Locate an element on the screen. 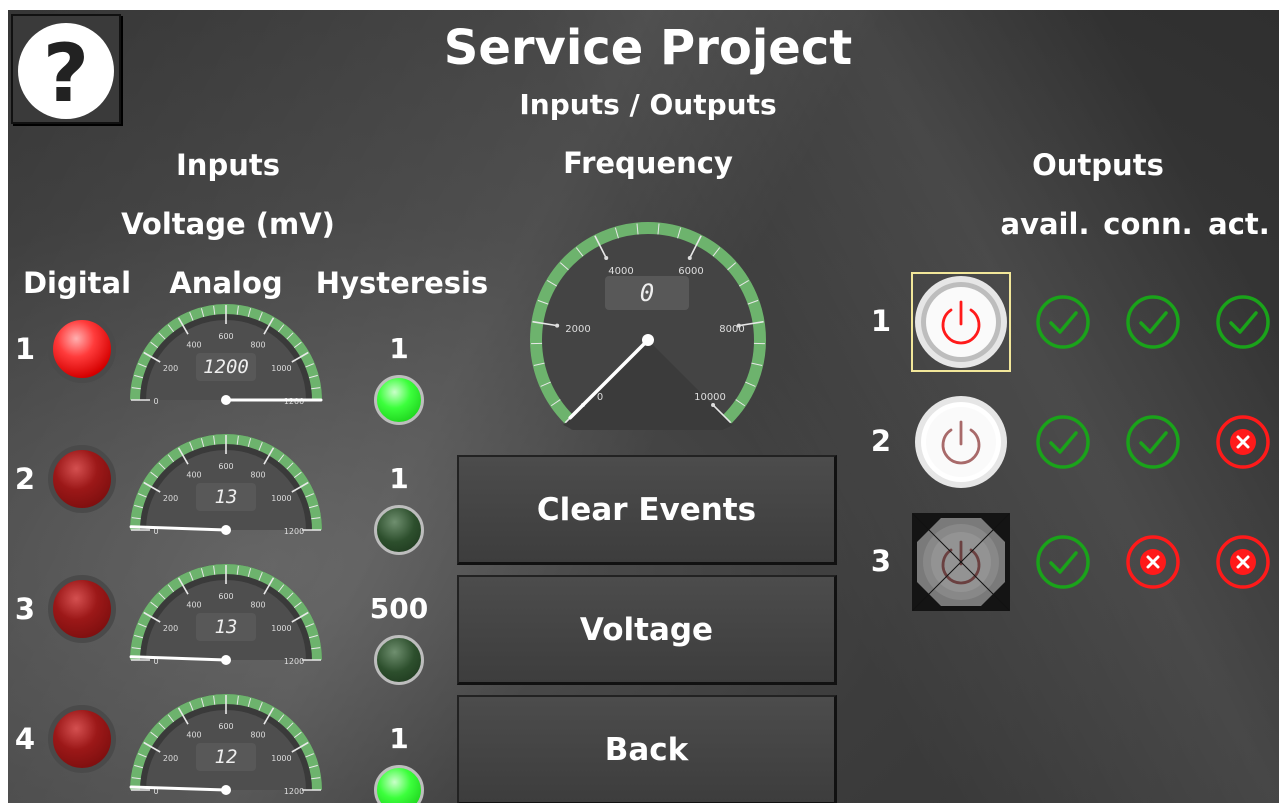  question-mark-icon: ? is located at coordinates (66, 71).